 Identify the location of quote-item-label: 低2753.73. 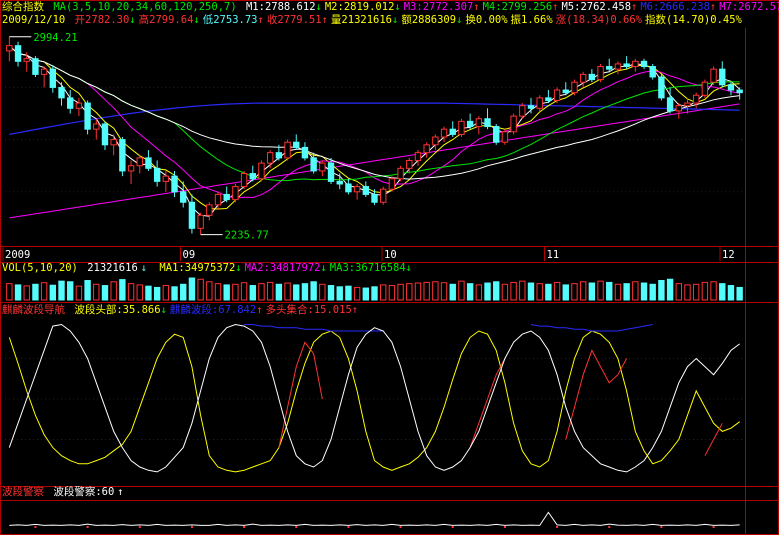
(230, 20).